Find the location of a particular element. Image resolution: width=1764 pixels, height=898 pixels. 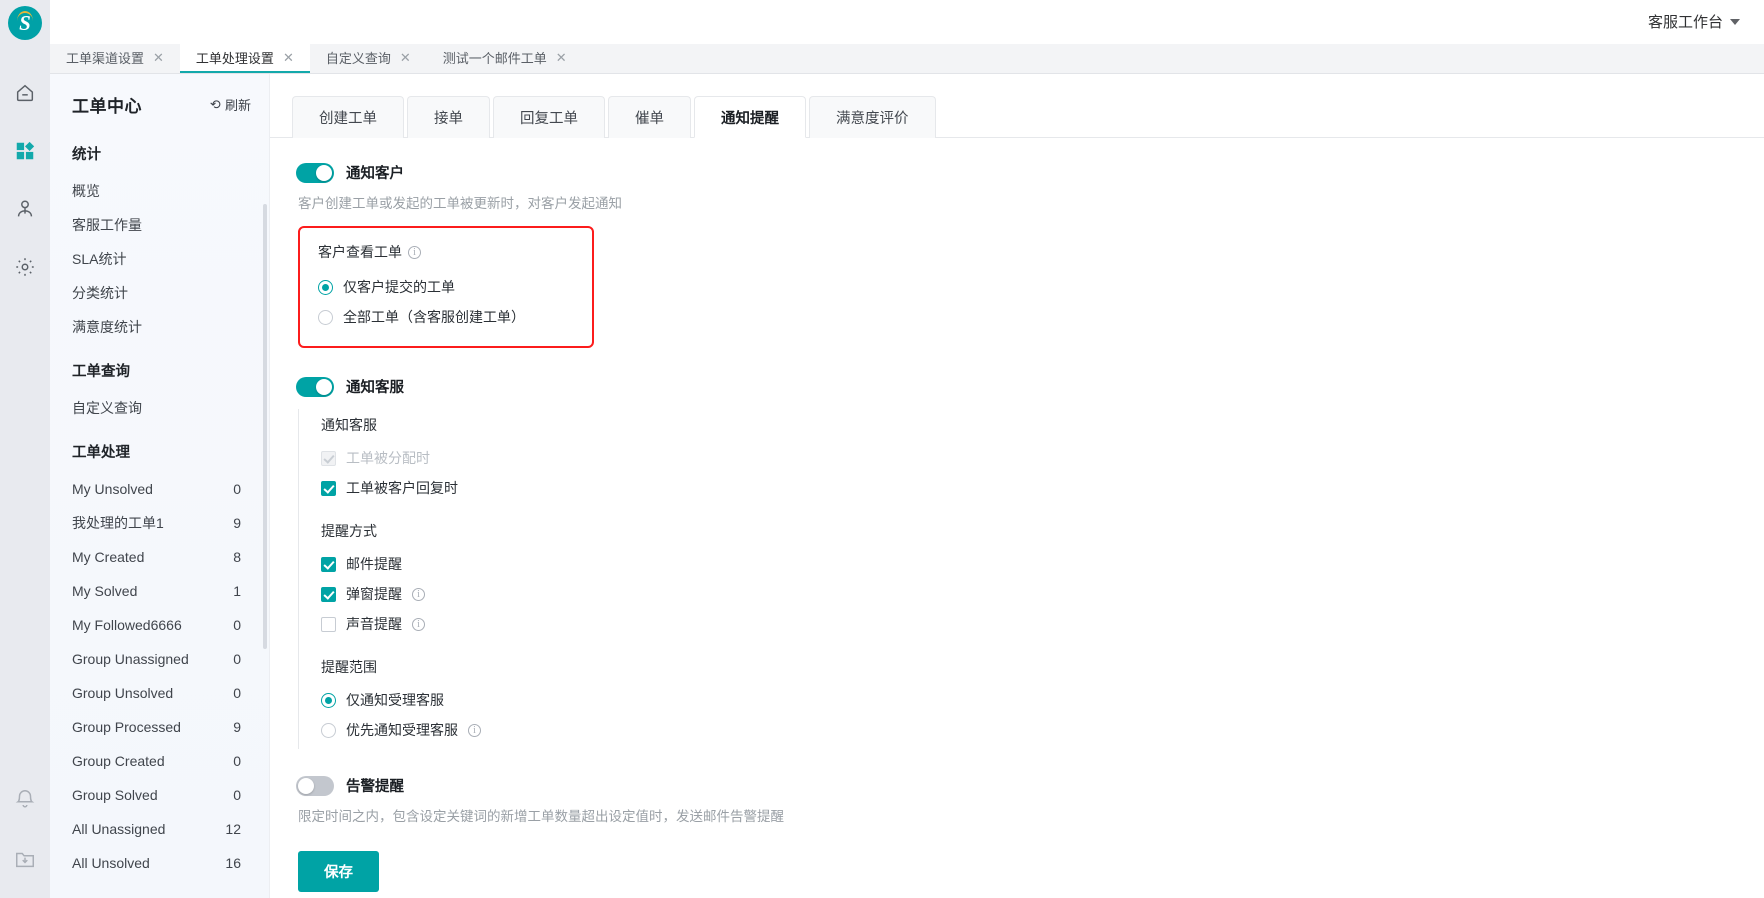

tab-create-ticket: 创建工单 is located at coordinates (348, 117).